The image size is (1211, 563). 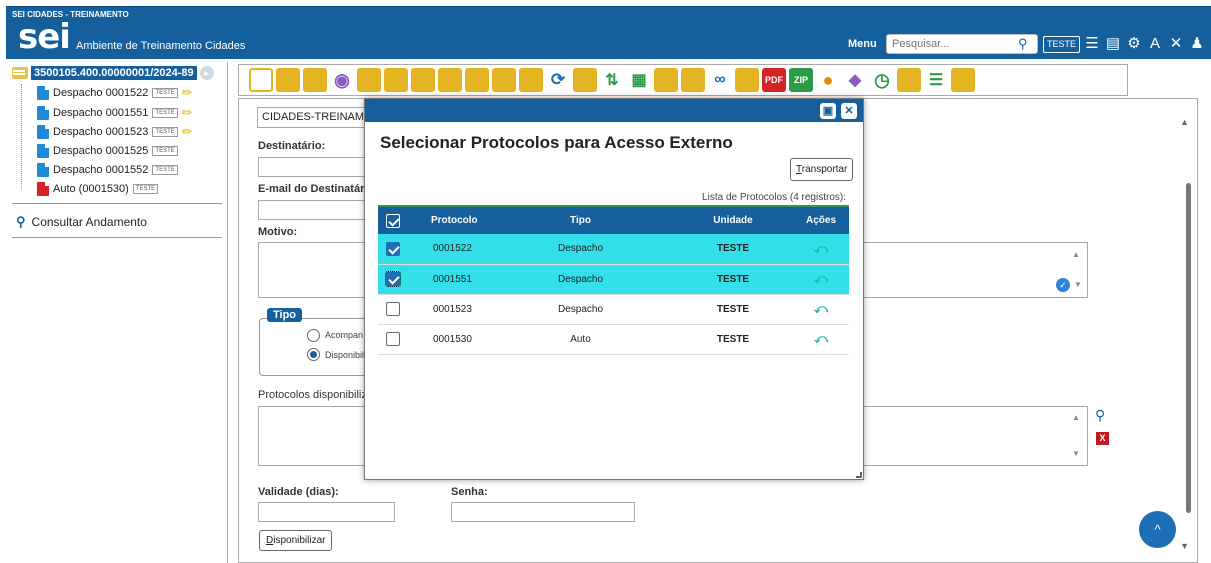 What do you see at coordinates (1197, 44) in the screenshot?
I see `user-icon: ♟` at bounding box center [1197, 44].